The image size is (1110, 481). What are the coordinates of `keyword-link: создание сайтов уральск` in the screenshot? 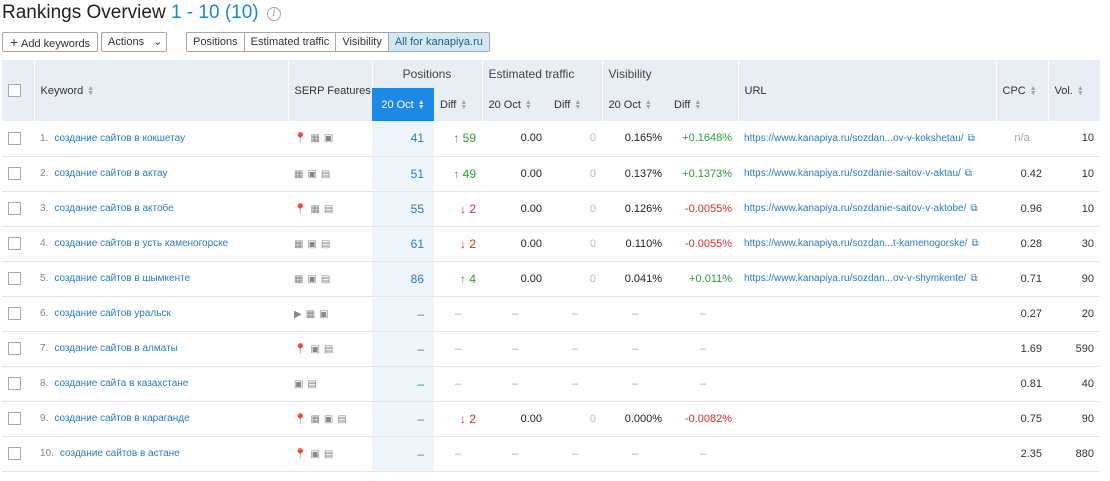 It's located at (112, 313).